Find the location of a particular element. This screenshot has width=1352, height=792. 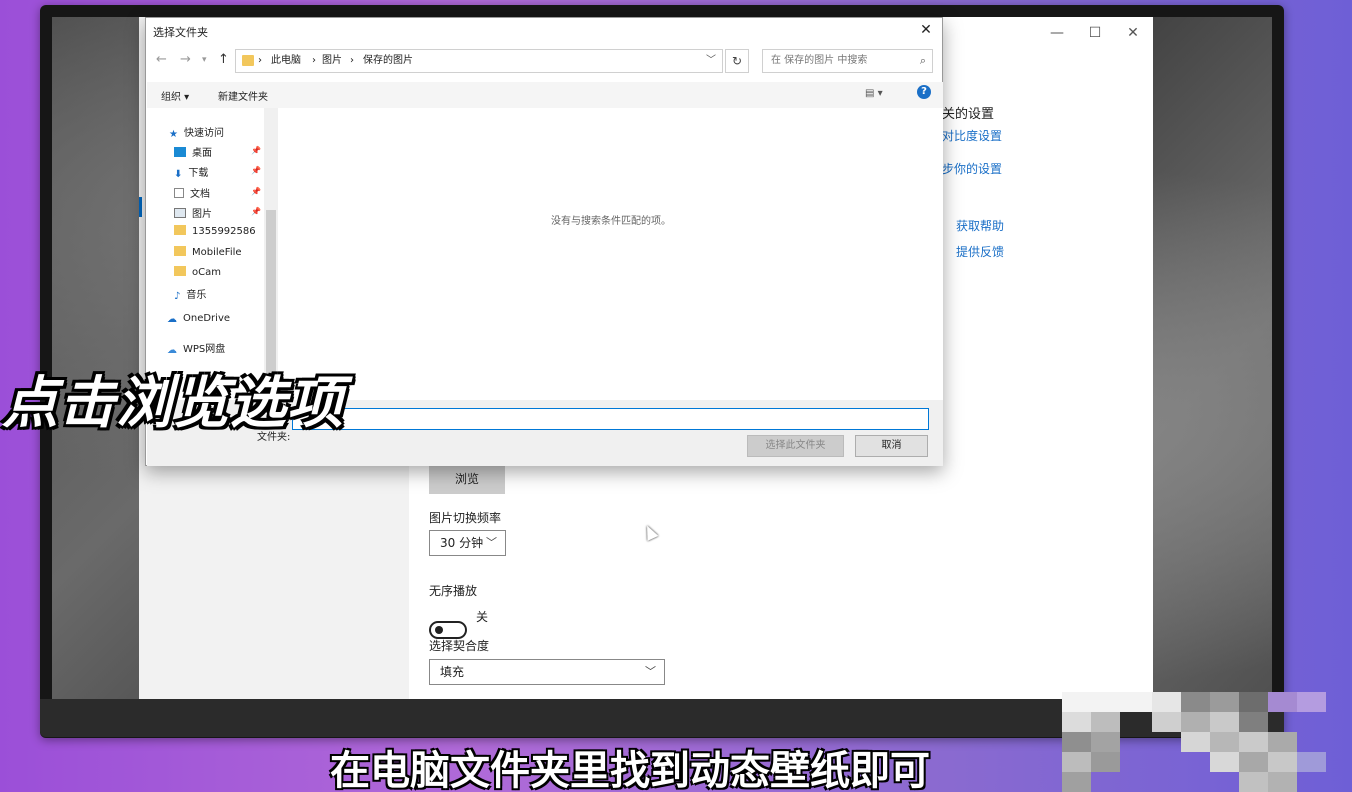

shuffle-state: 关 is located at coordinates (482, 617).